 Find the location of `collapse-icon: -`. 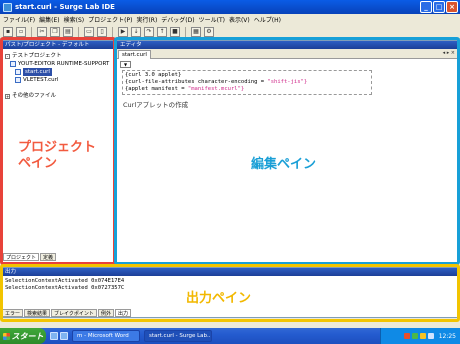

collapse-icon: - is located at coordinates (7, 56).